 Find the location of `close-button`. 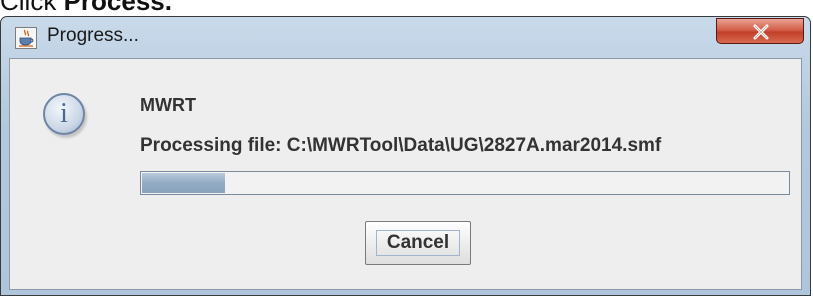

close-button is located at coordinates (760, 31).